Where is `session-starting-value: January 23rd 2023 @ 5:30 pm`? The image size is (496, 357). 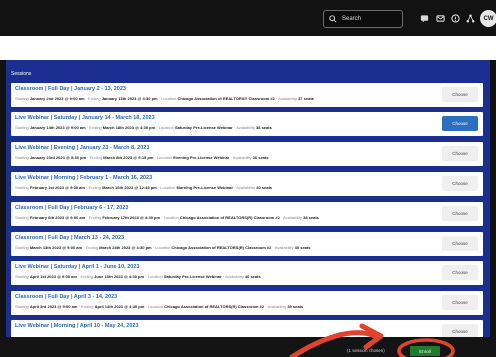
session-starting-value: January 23rd 2023 @ 5:30 pm is located at coordinates (58, 157).